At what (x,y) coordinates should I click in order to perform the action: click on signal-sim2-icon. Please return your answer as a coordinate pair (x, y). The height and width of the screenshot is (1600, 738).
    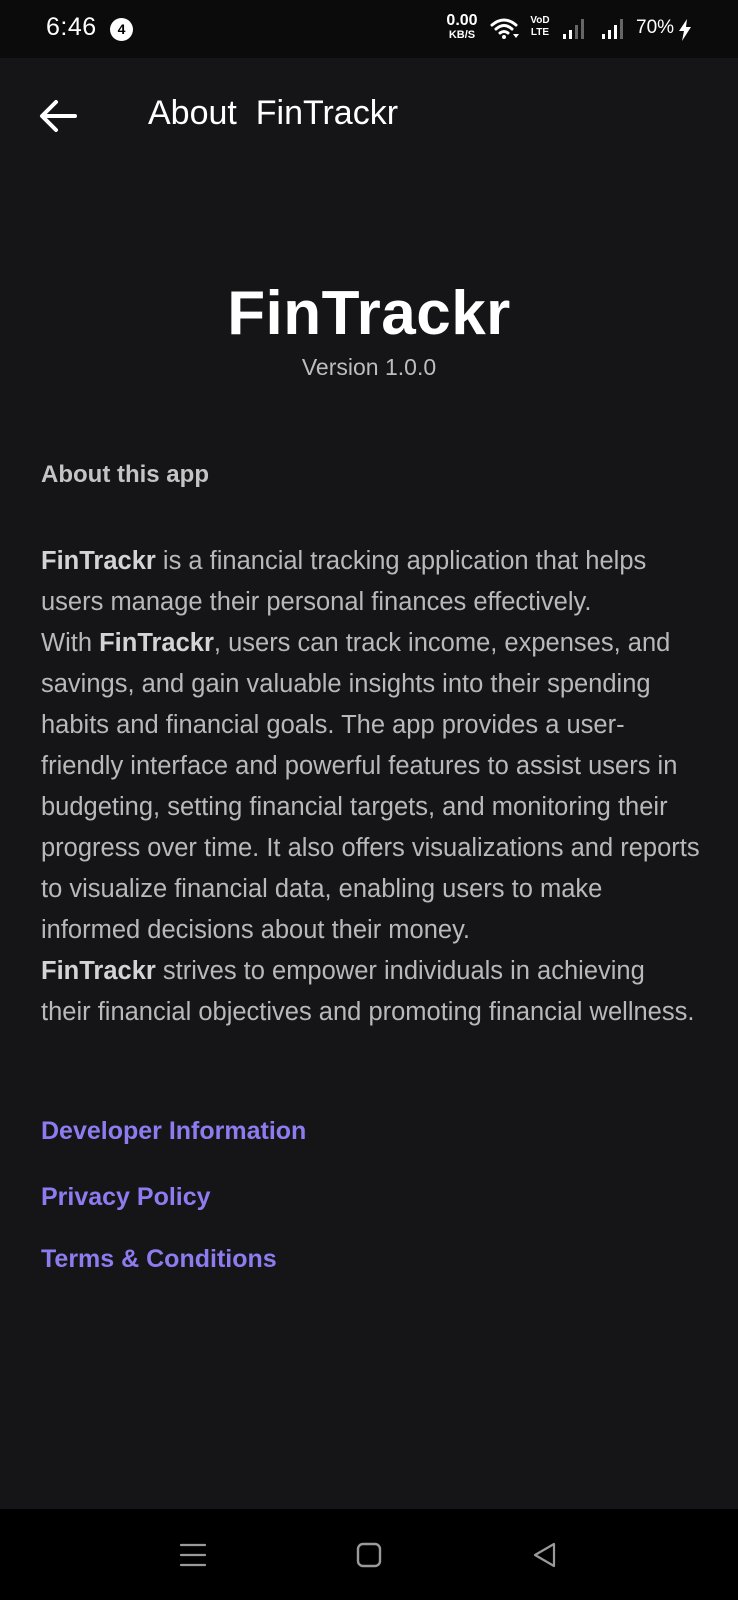
    Looking at the image, I should click on (613, 31).